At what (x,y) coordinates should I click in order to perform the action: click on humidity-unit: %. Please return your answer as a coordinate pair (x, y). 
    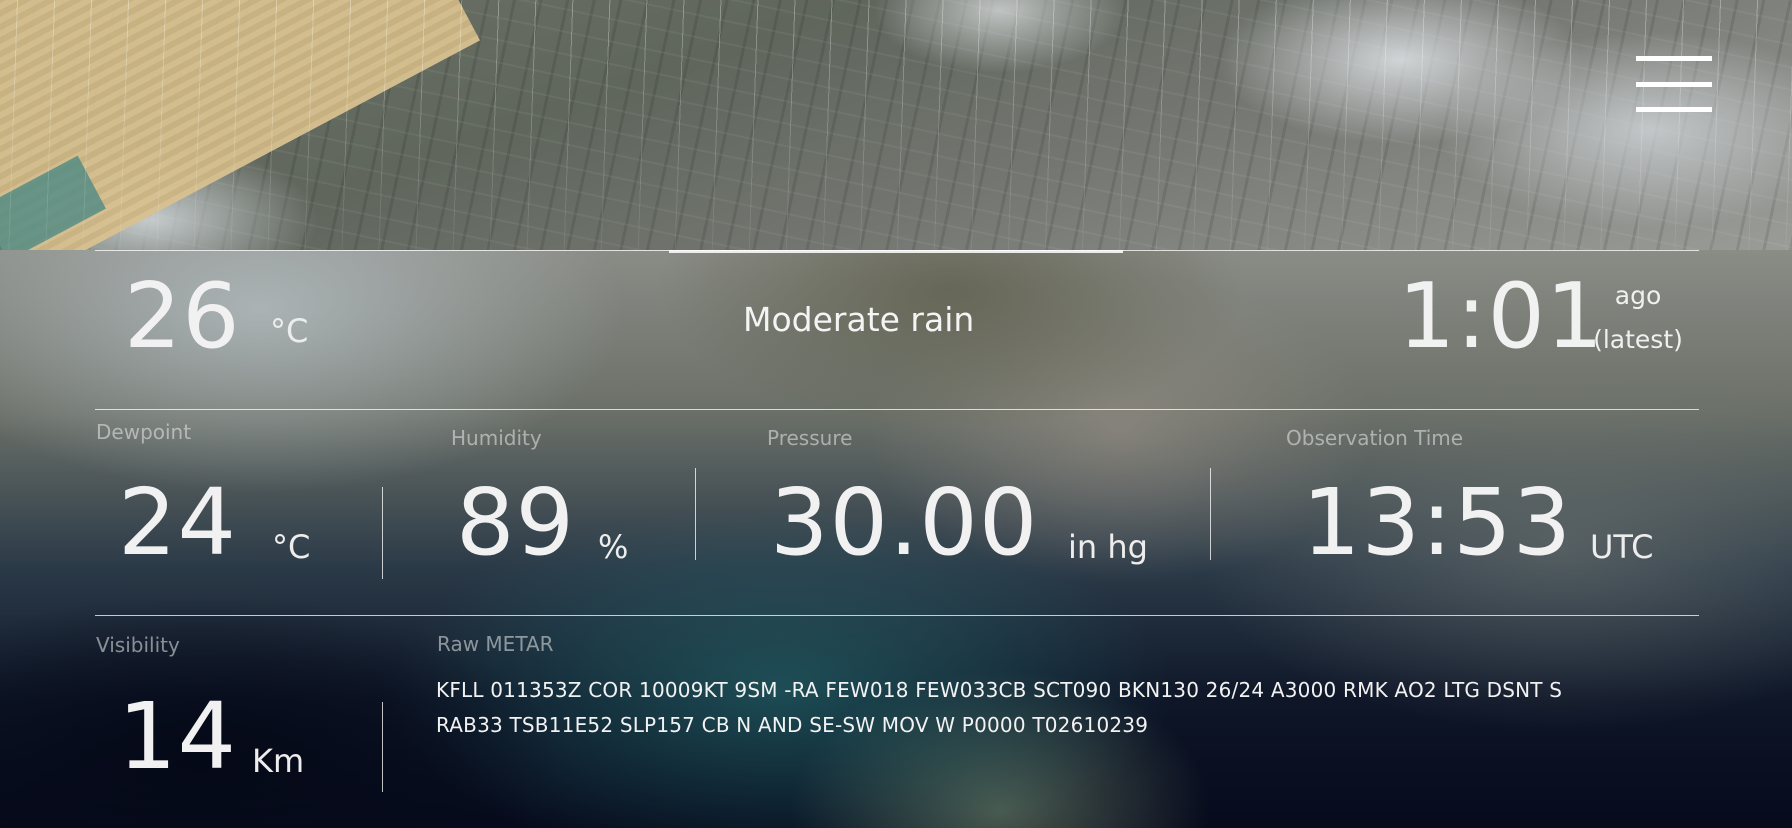
    Looking at the image, I should click on (613, 547).